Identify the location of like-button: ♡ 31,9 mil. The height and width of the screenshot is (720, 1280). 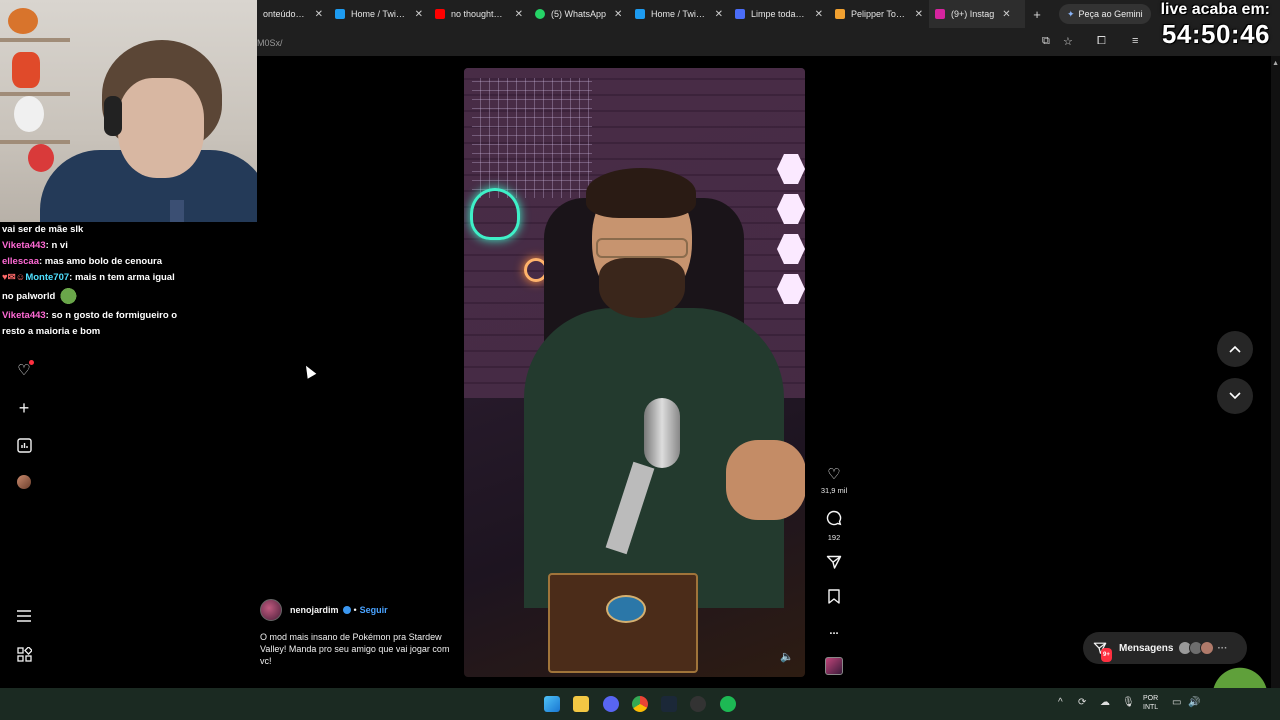
(834, 481).